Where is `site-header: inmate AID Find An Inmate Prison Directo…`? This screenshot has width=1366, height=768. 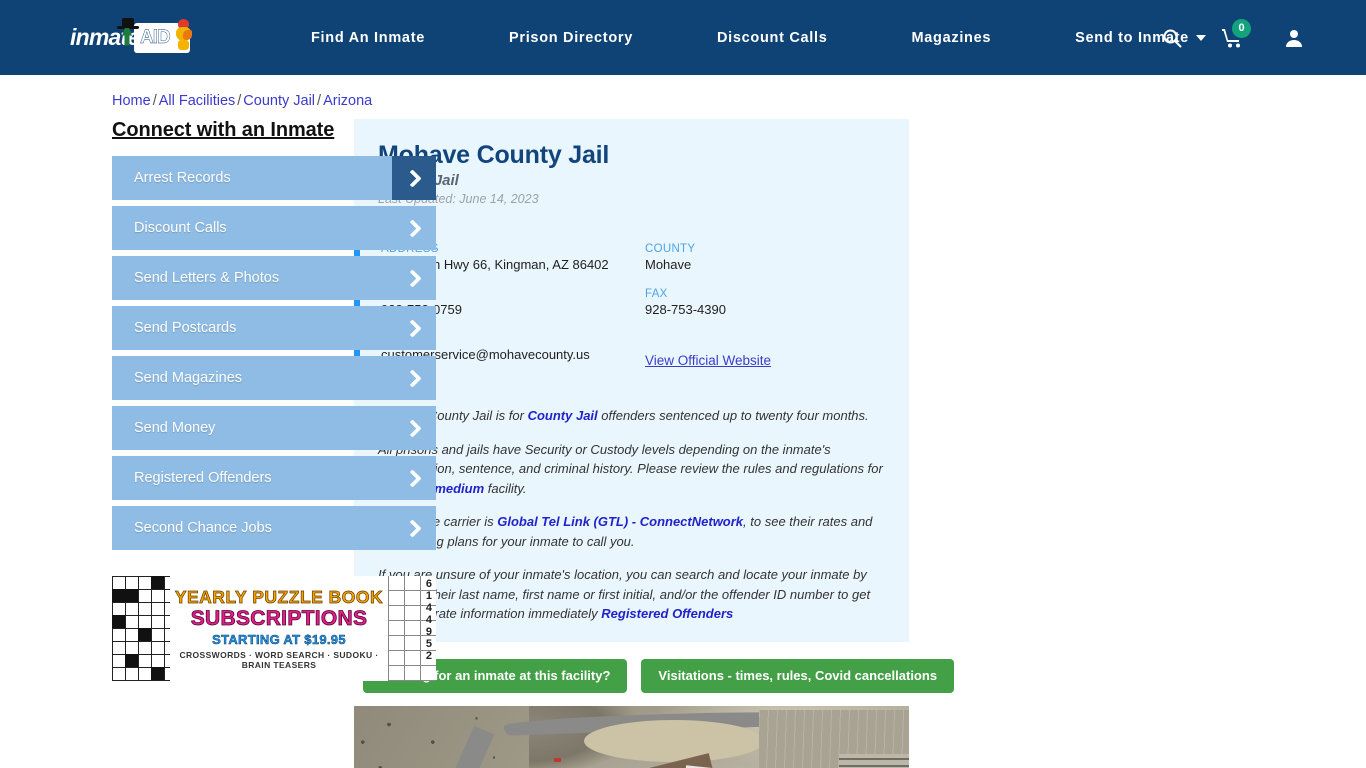 site-header: inmate AID Find An Inmate Prison Directo… is located at coordinates (683, 37).